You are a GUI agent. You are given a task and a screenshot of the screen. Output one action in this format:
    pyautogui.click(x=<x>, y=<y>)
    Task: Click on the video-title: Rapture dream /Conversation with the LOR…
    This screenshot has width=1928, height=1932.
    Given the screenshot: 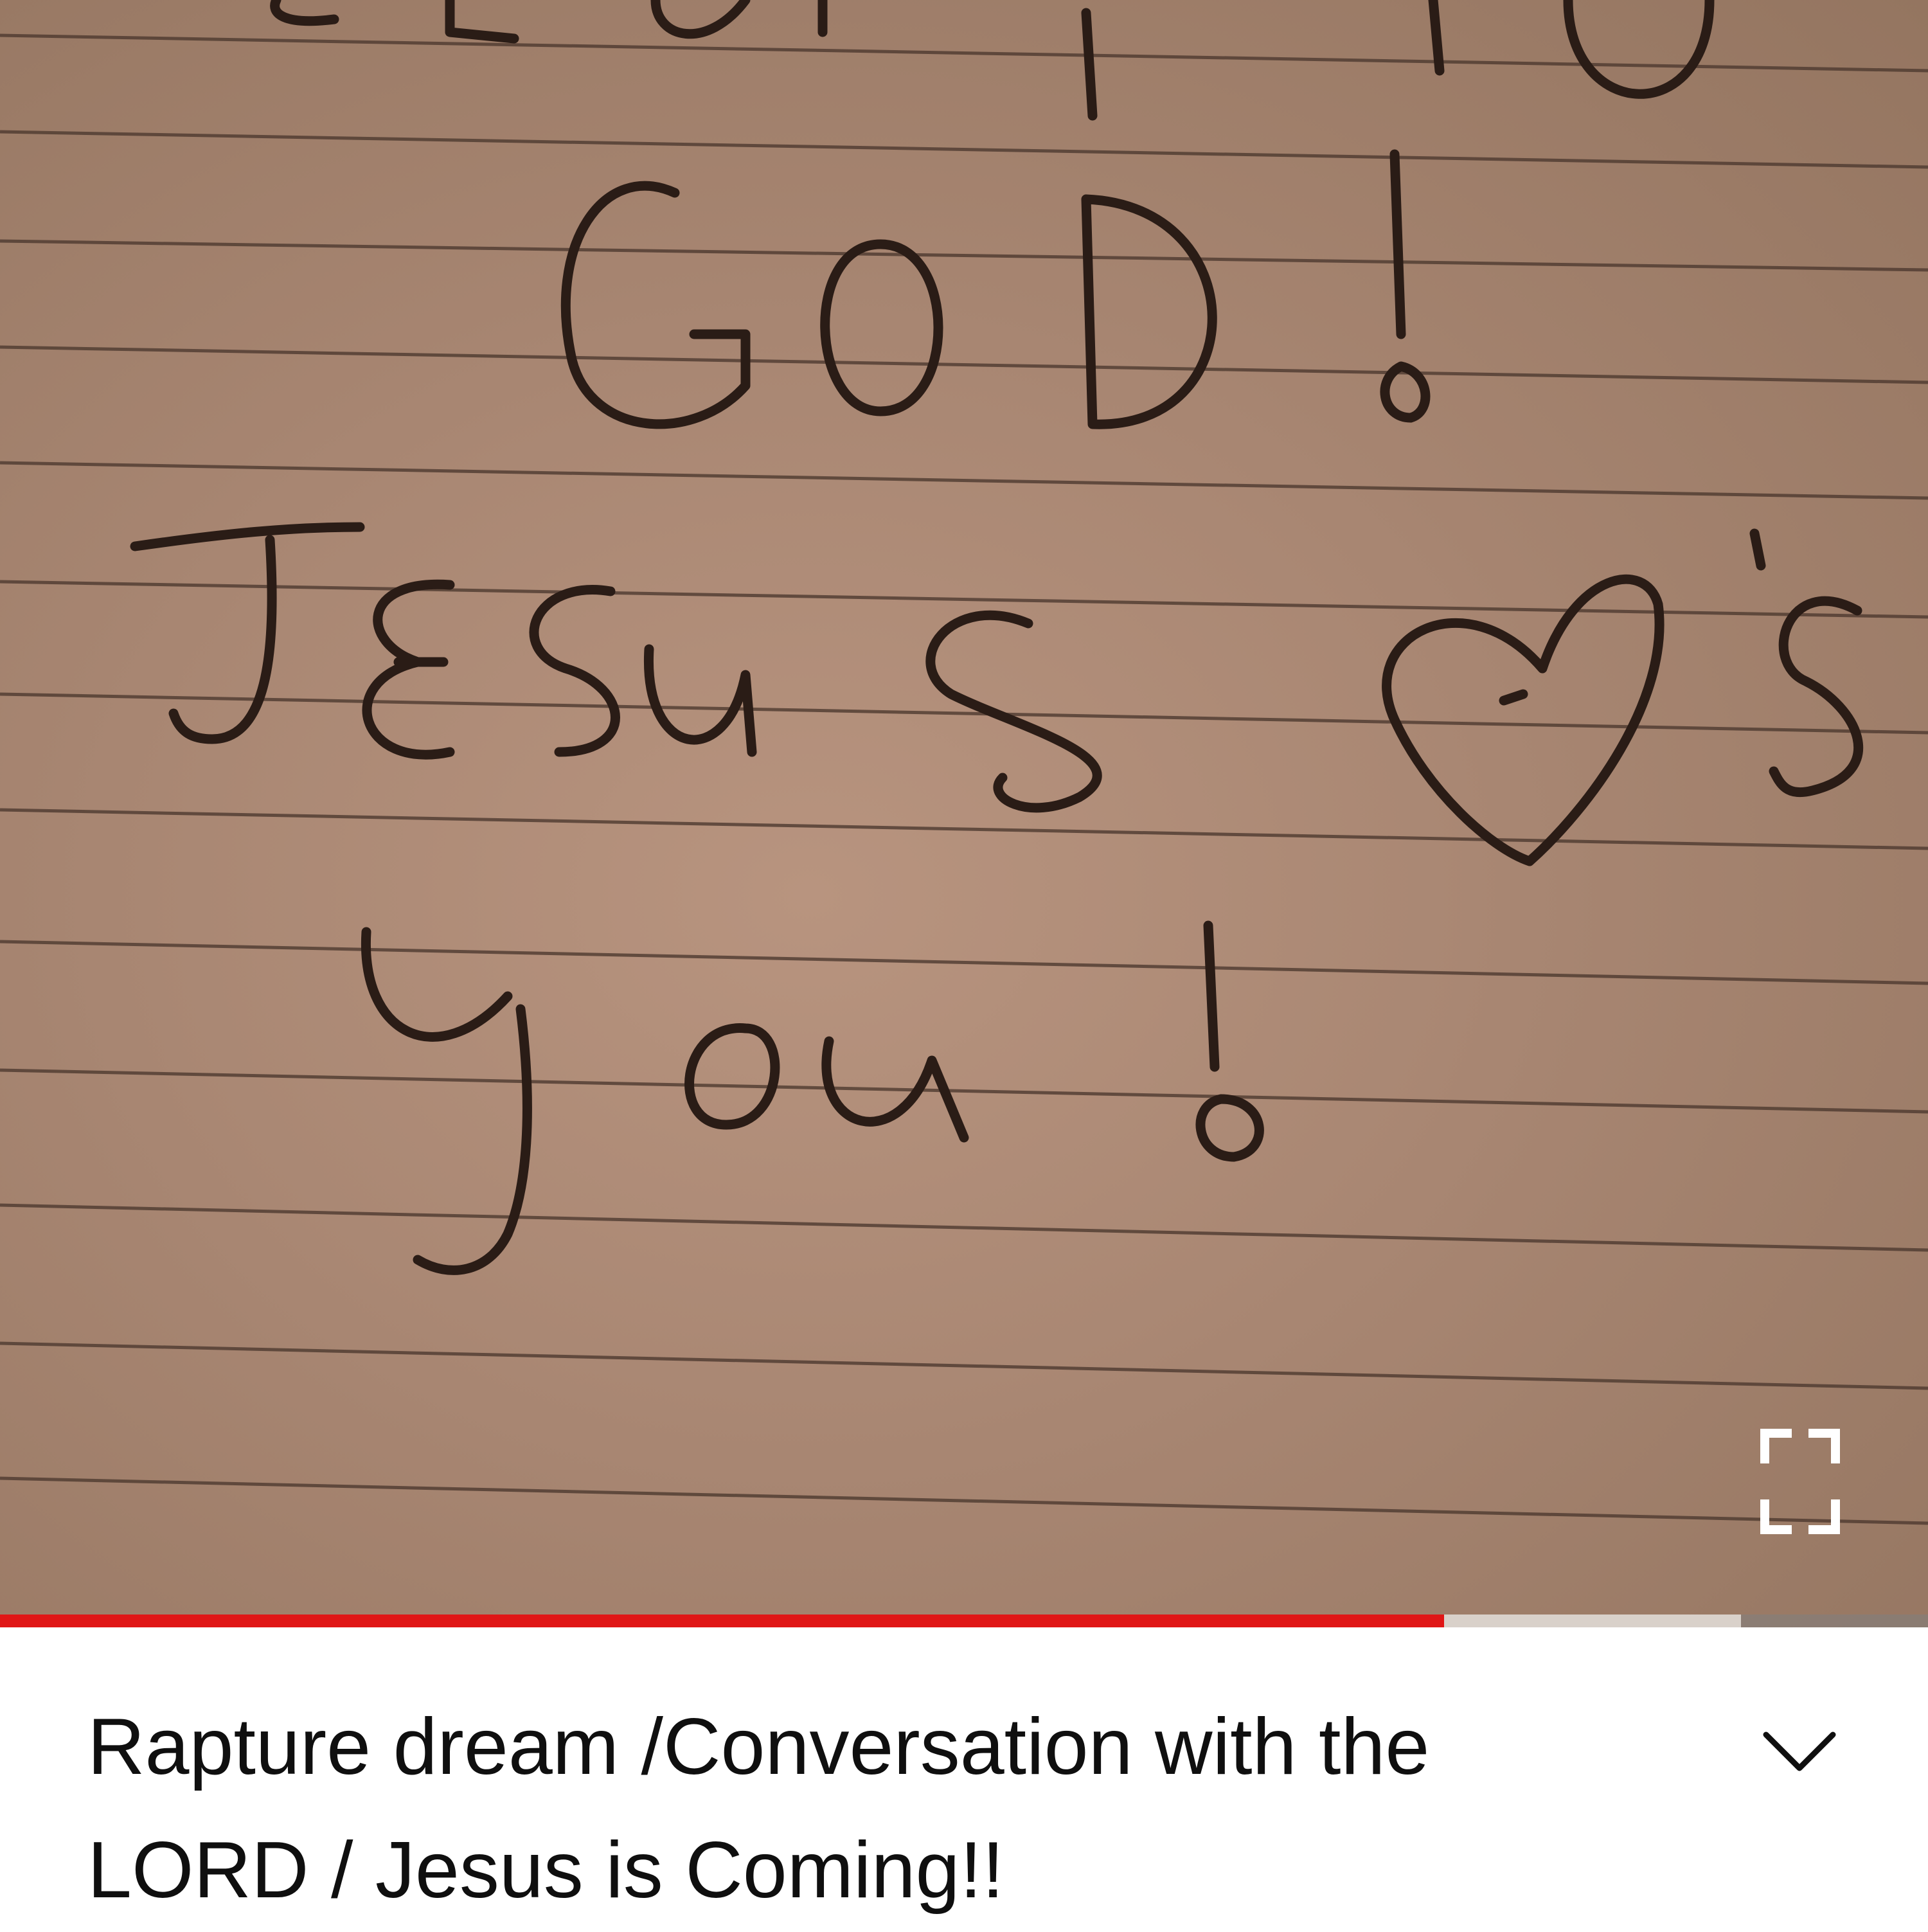 What is the action you would take?
    pyautogui.click(x=858, y=1808)
    